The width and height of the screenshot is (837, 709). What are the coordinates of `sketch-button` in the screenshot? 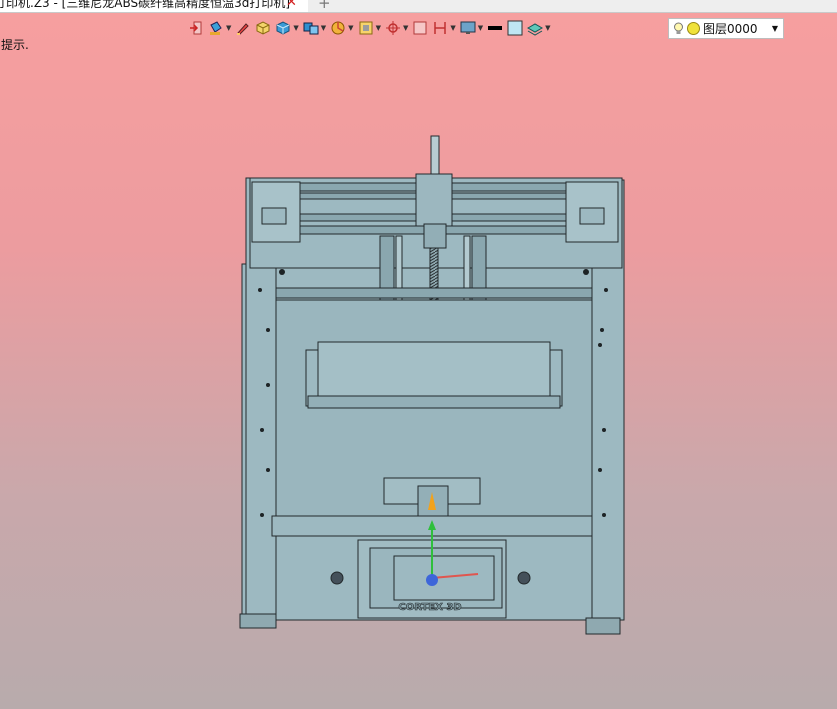 It's located at (243, 28).